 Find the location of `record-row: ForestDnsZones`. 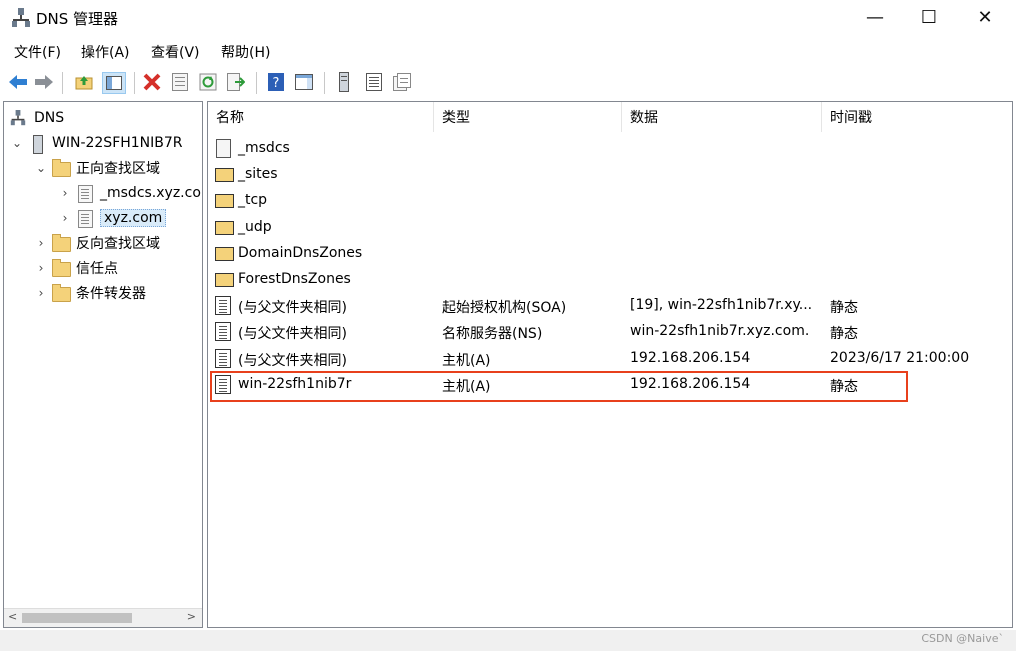

record-row: ForestDnsZones is located at coordinates (608, 280).